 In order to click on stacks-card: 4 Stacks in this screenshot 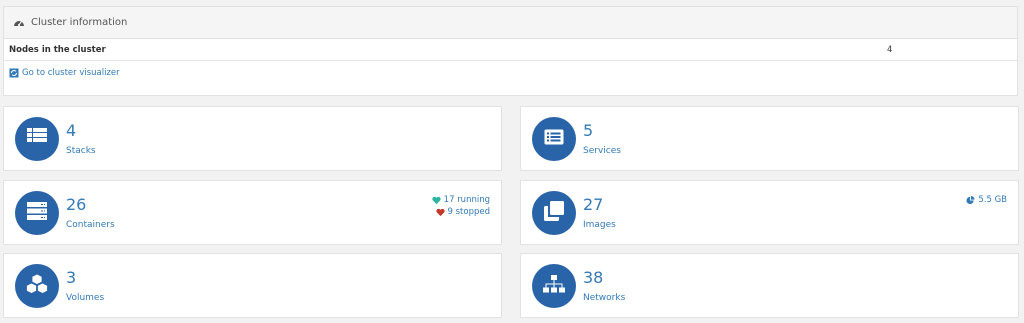, I will do `click(252, 138)`.